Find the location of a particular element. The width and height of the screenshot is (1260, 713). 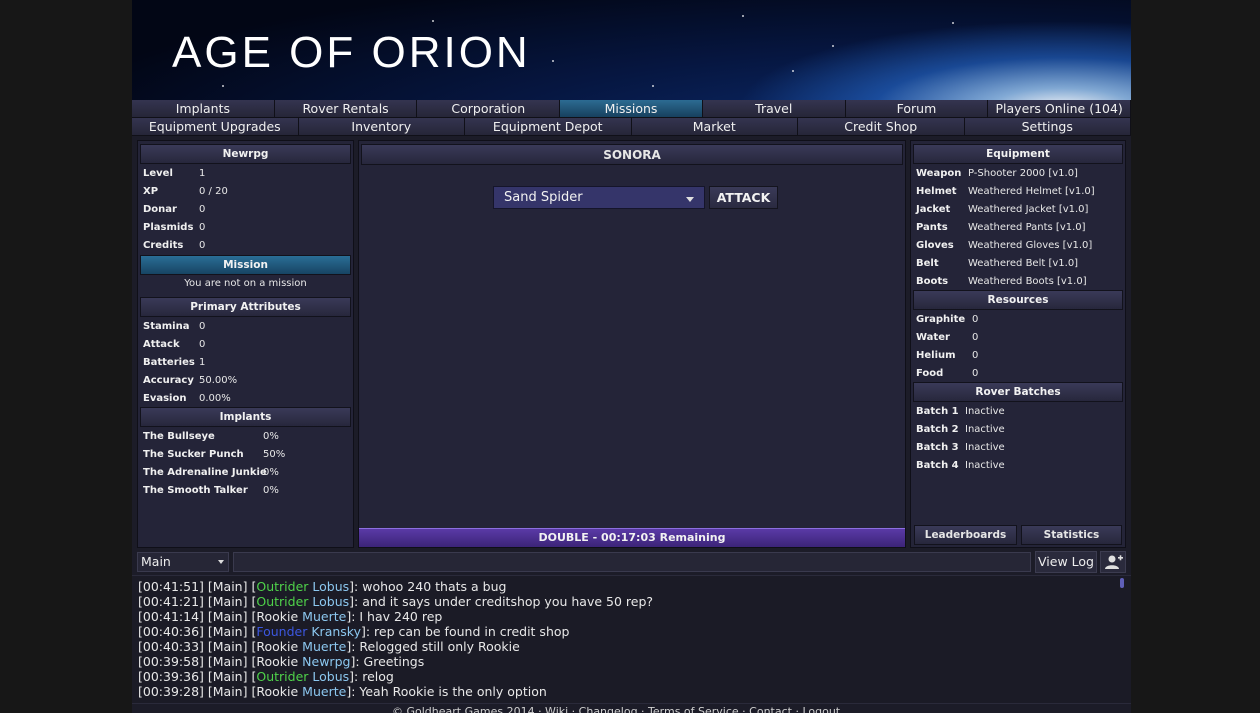

rover-batch-row-batch-4: Batch 4 Inactive is located at coordinates (1018, 466).